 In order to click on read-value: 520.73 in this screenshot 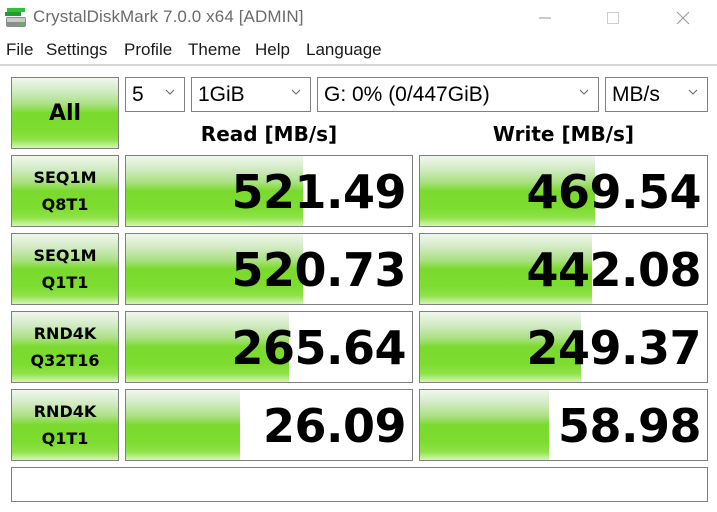, I will do `click(318, 270)`.